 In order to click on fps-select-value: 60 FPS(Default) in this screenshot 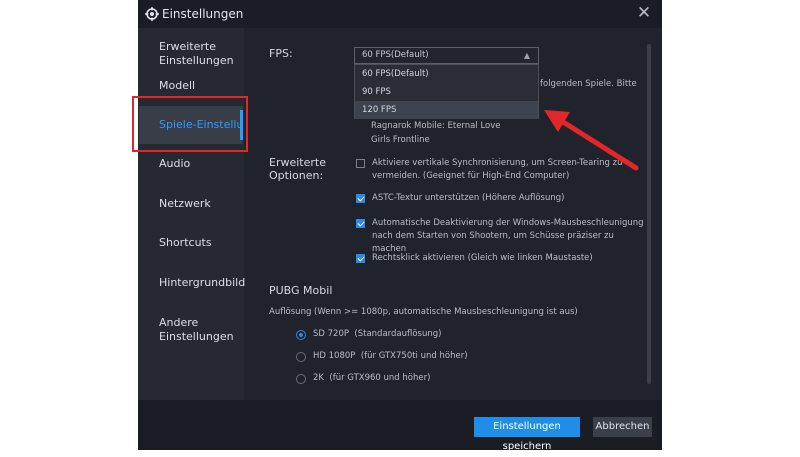, I will do `click(395, 55)`.